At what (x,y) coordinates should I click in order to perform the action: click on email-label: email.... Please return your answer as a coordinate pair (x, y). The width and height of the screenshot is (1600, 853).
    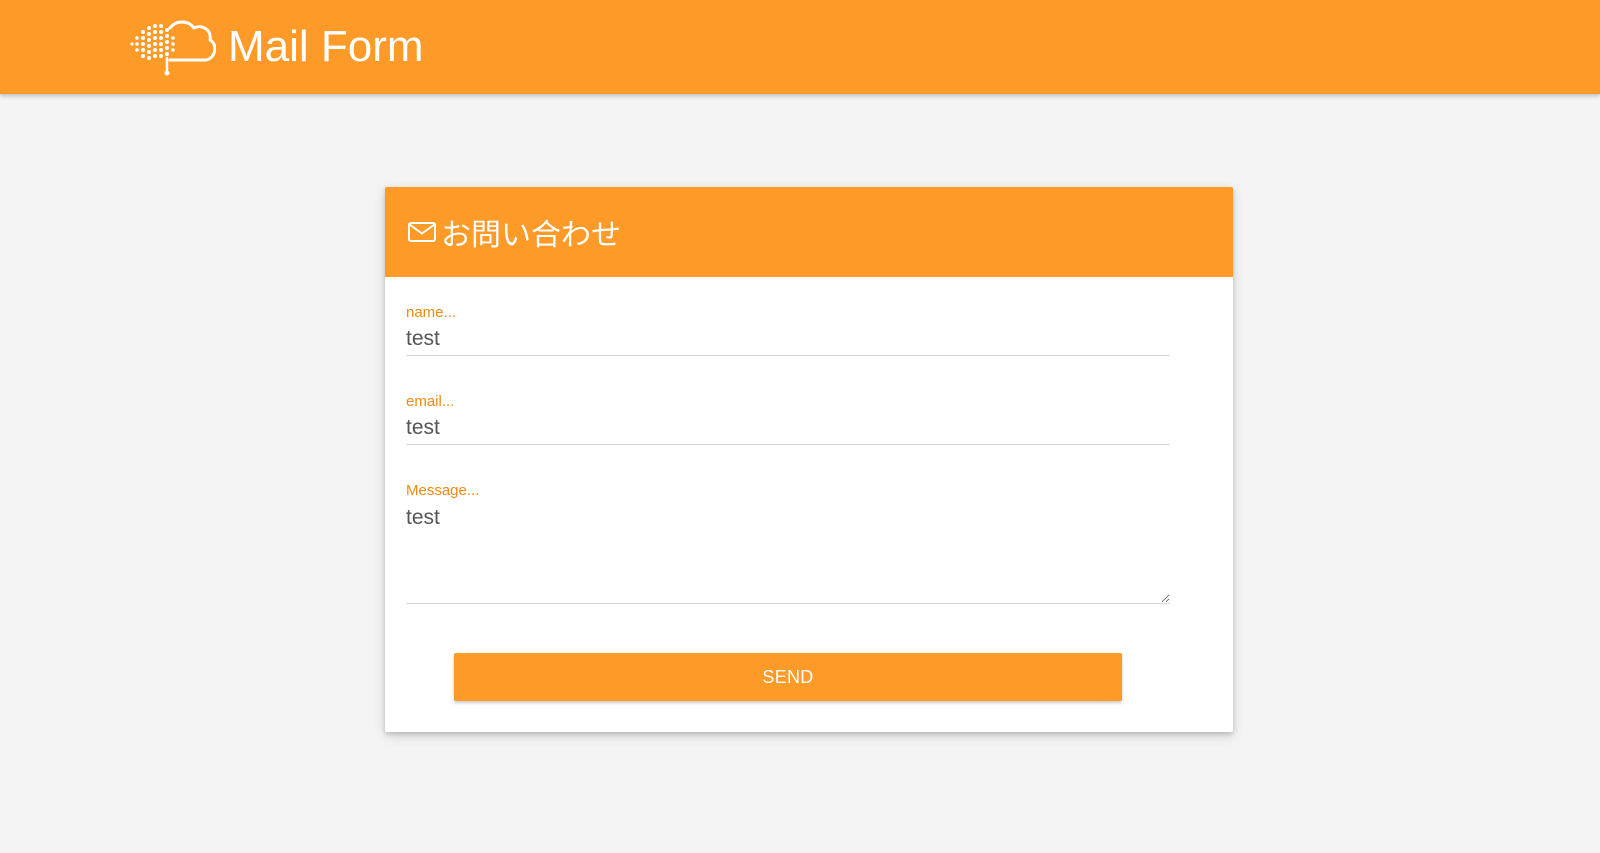
    Looking at the image, I should click on (430, 401).